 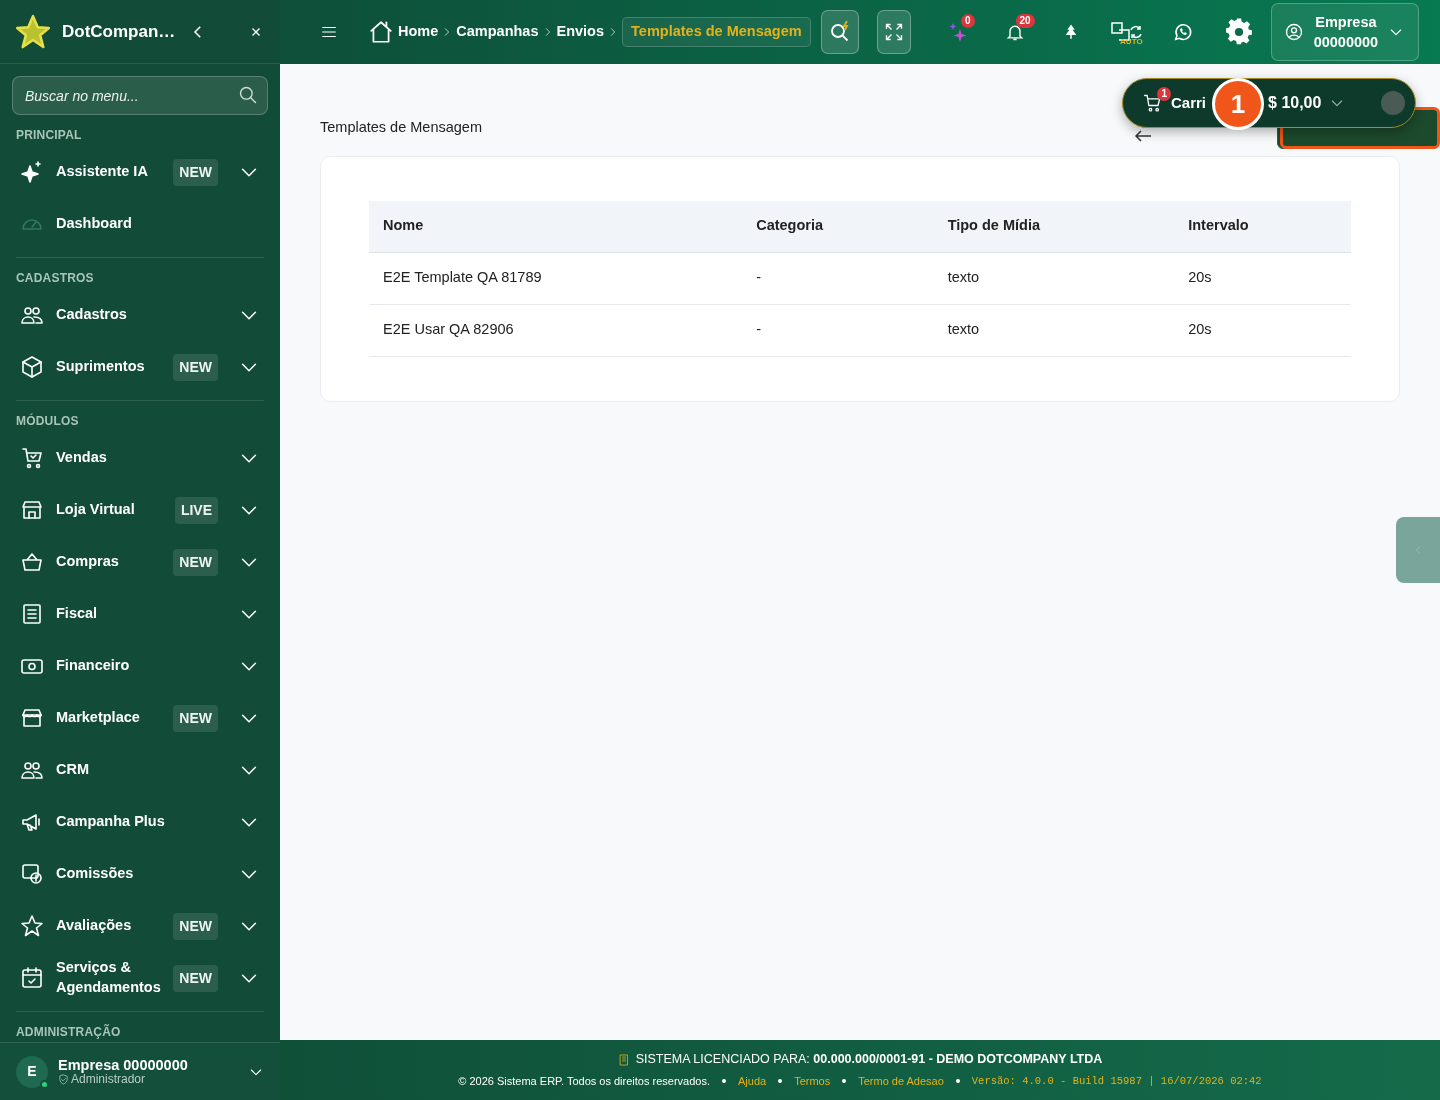 I want to click on menu-item: Fiscal, so click(x=140, y=614).